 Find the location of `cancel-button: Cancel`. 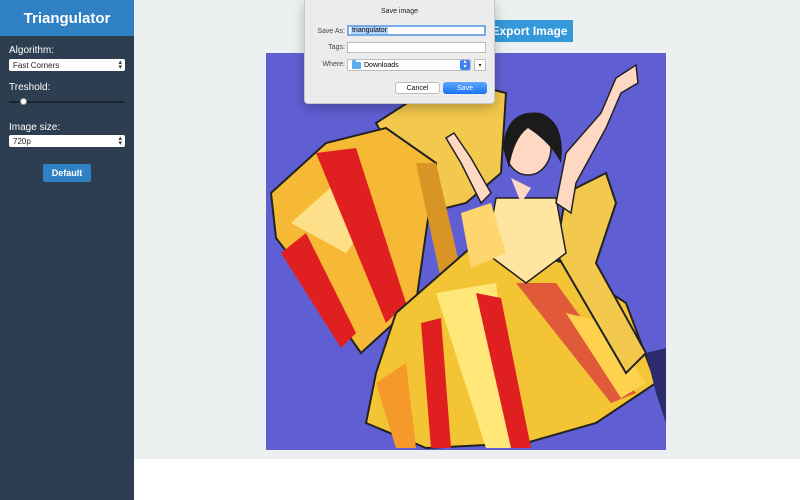

cancel-button: Cancel is located at coordinates (417, 88).